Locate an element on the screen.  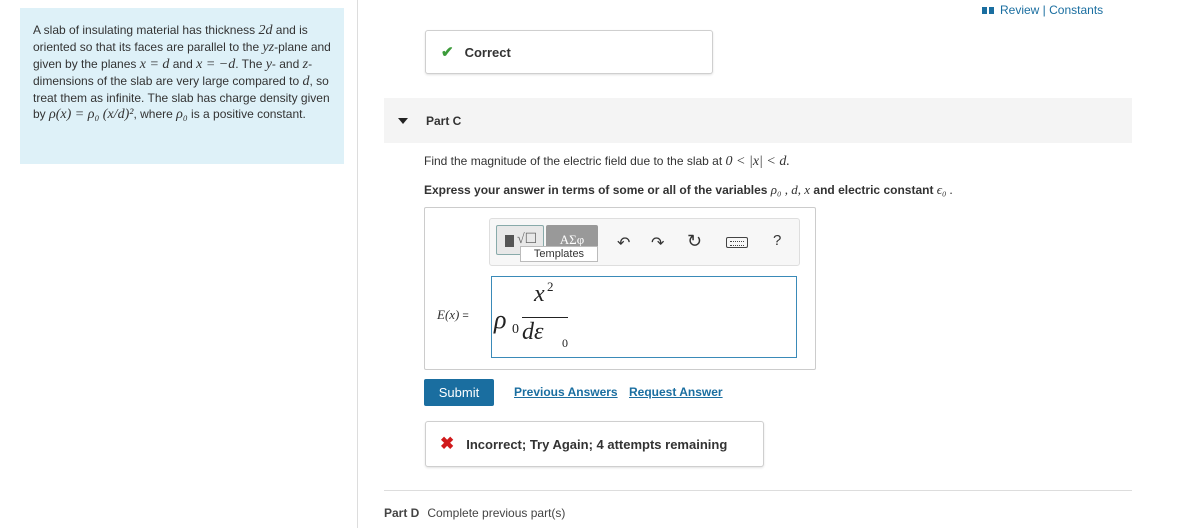
math-toolbar: √☐ ΑΣφ Templates ↶ ↷ ↻ ? is located at coordinates (644, 242).